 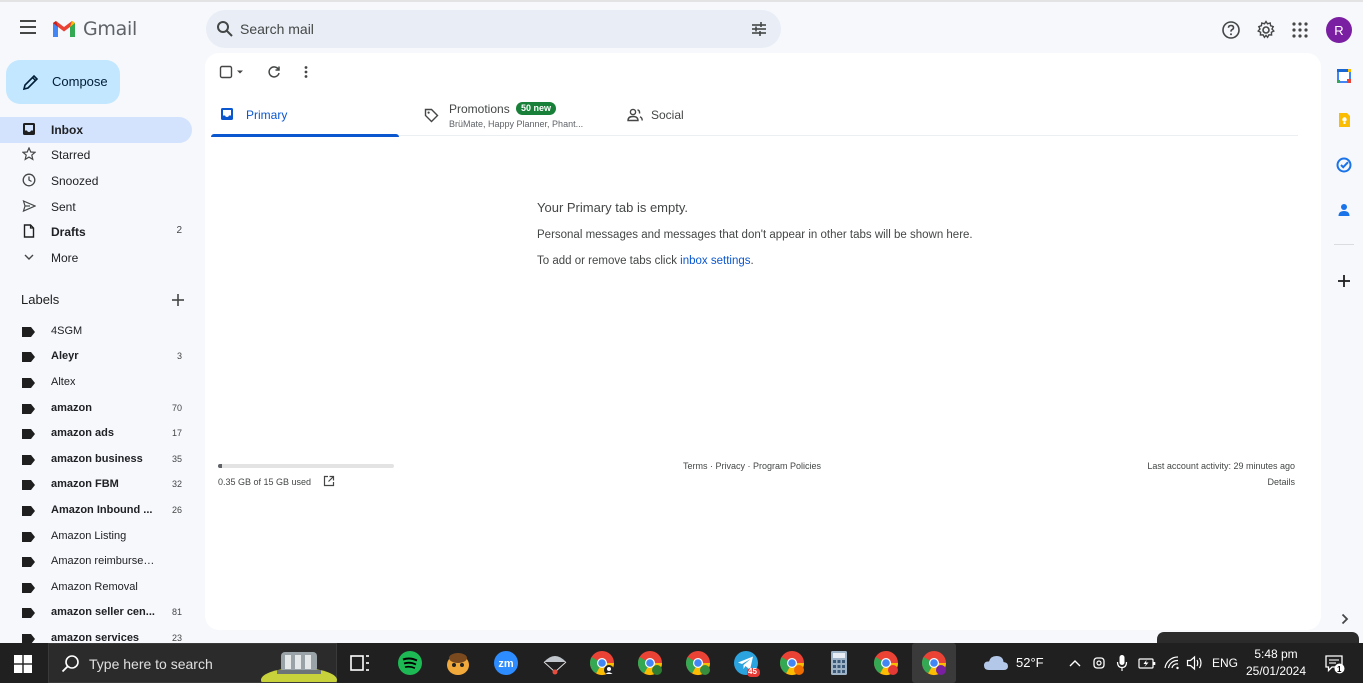 I want to click on keep-icon, so click(x=1344, y=120).